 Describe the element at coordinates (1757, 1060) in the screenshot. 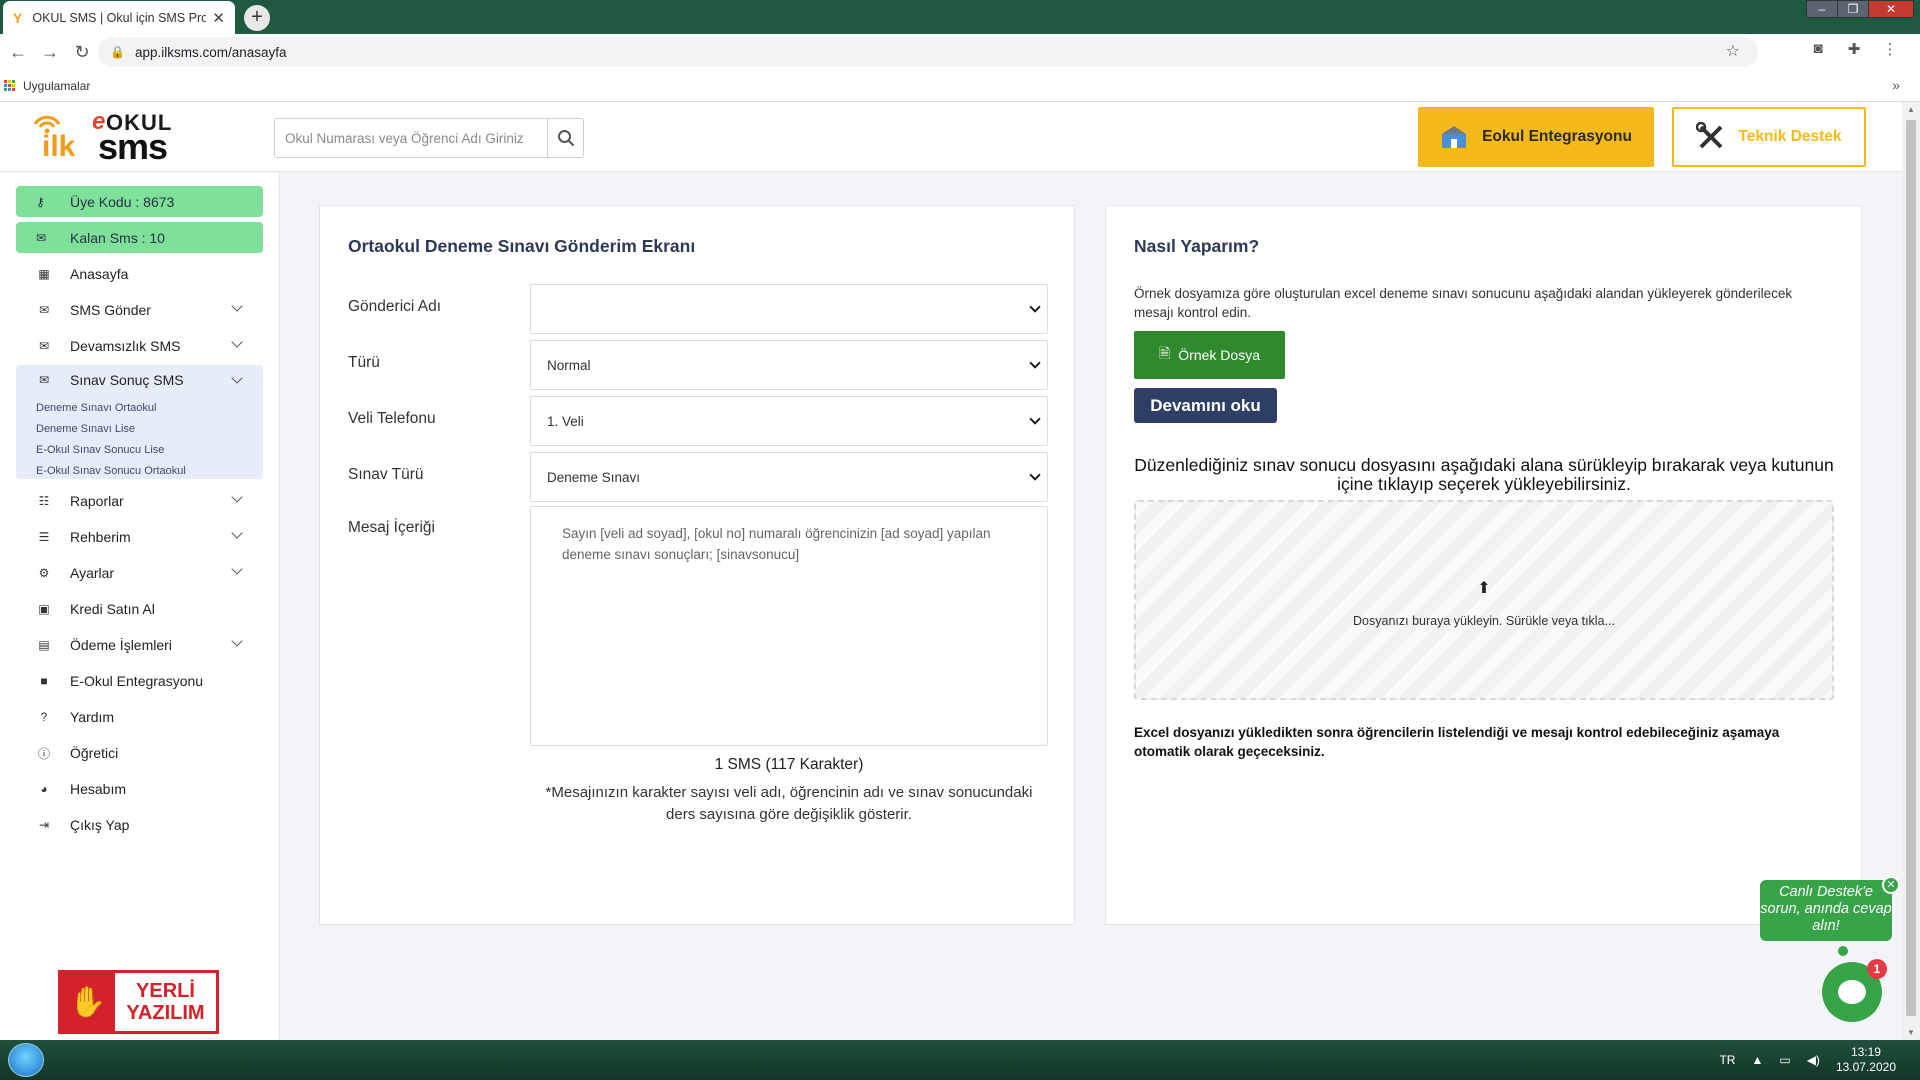

I see `tray-arrow-icon: ▲` at that location.